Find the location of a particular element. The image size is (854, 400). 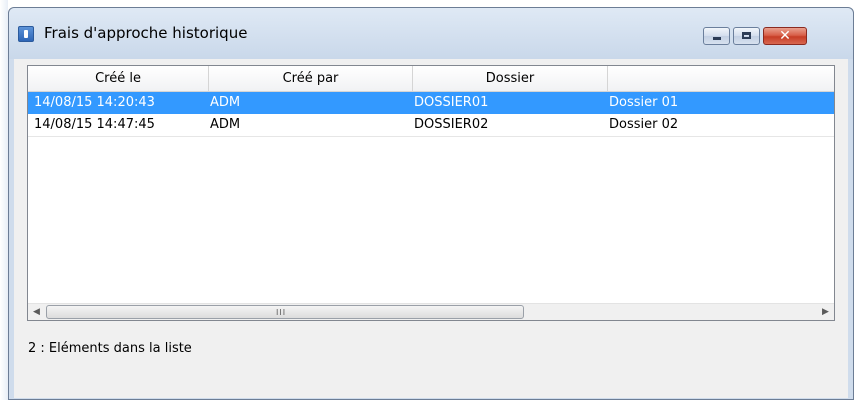

list-header: Créé le Créé par Dossier is located at coordinates (431, 79).